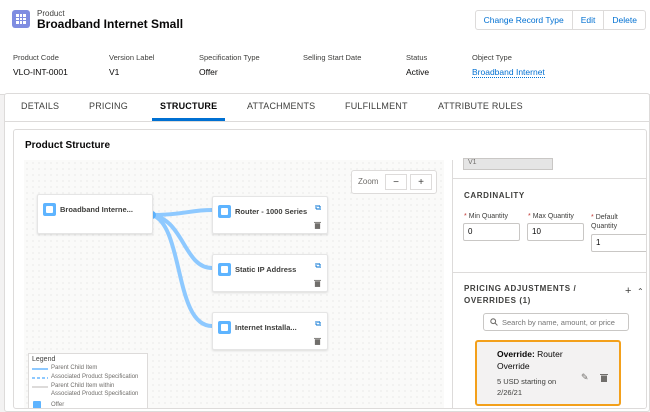 The image size is (650, 412). Describe the element at coordinates (480, 106) in the screenshot. I see `tab-attribute-rules: ATTRIBUTE RULES` at that location.